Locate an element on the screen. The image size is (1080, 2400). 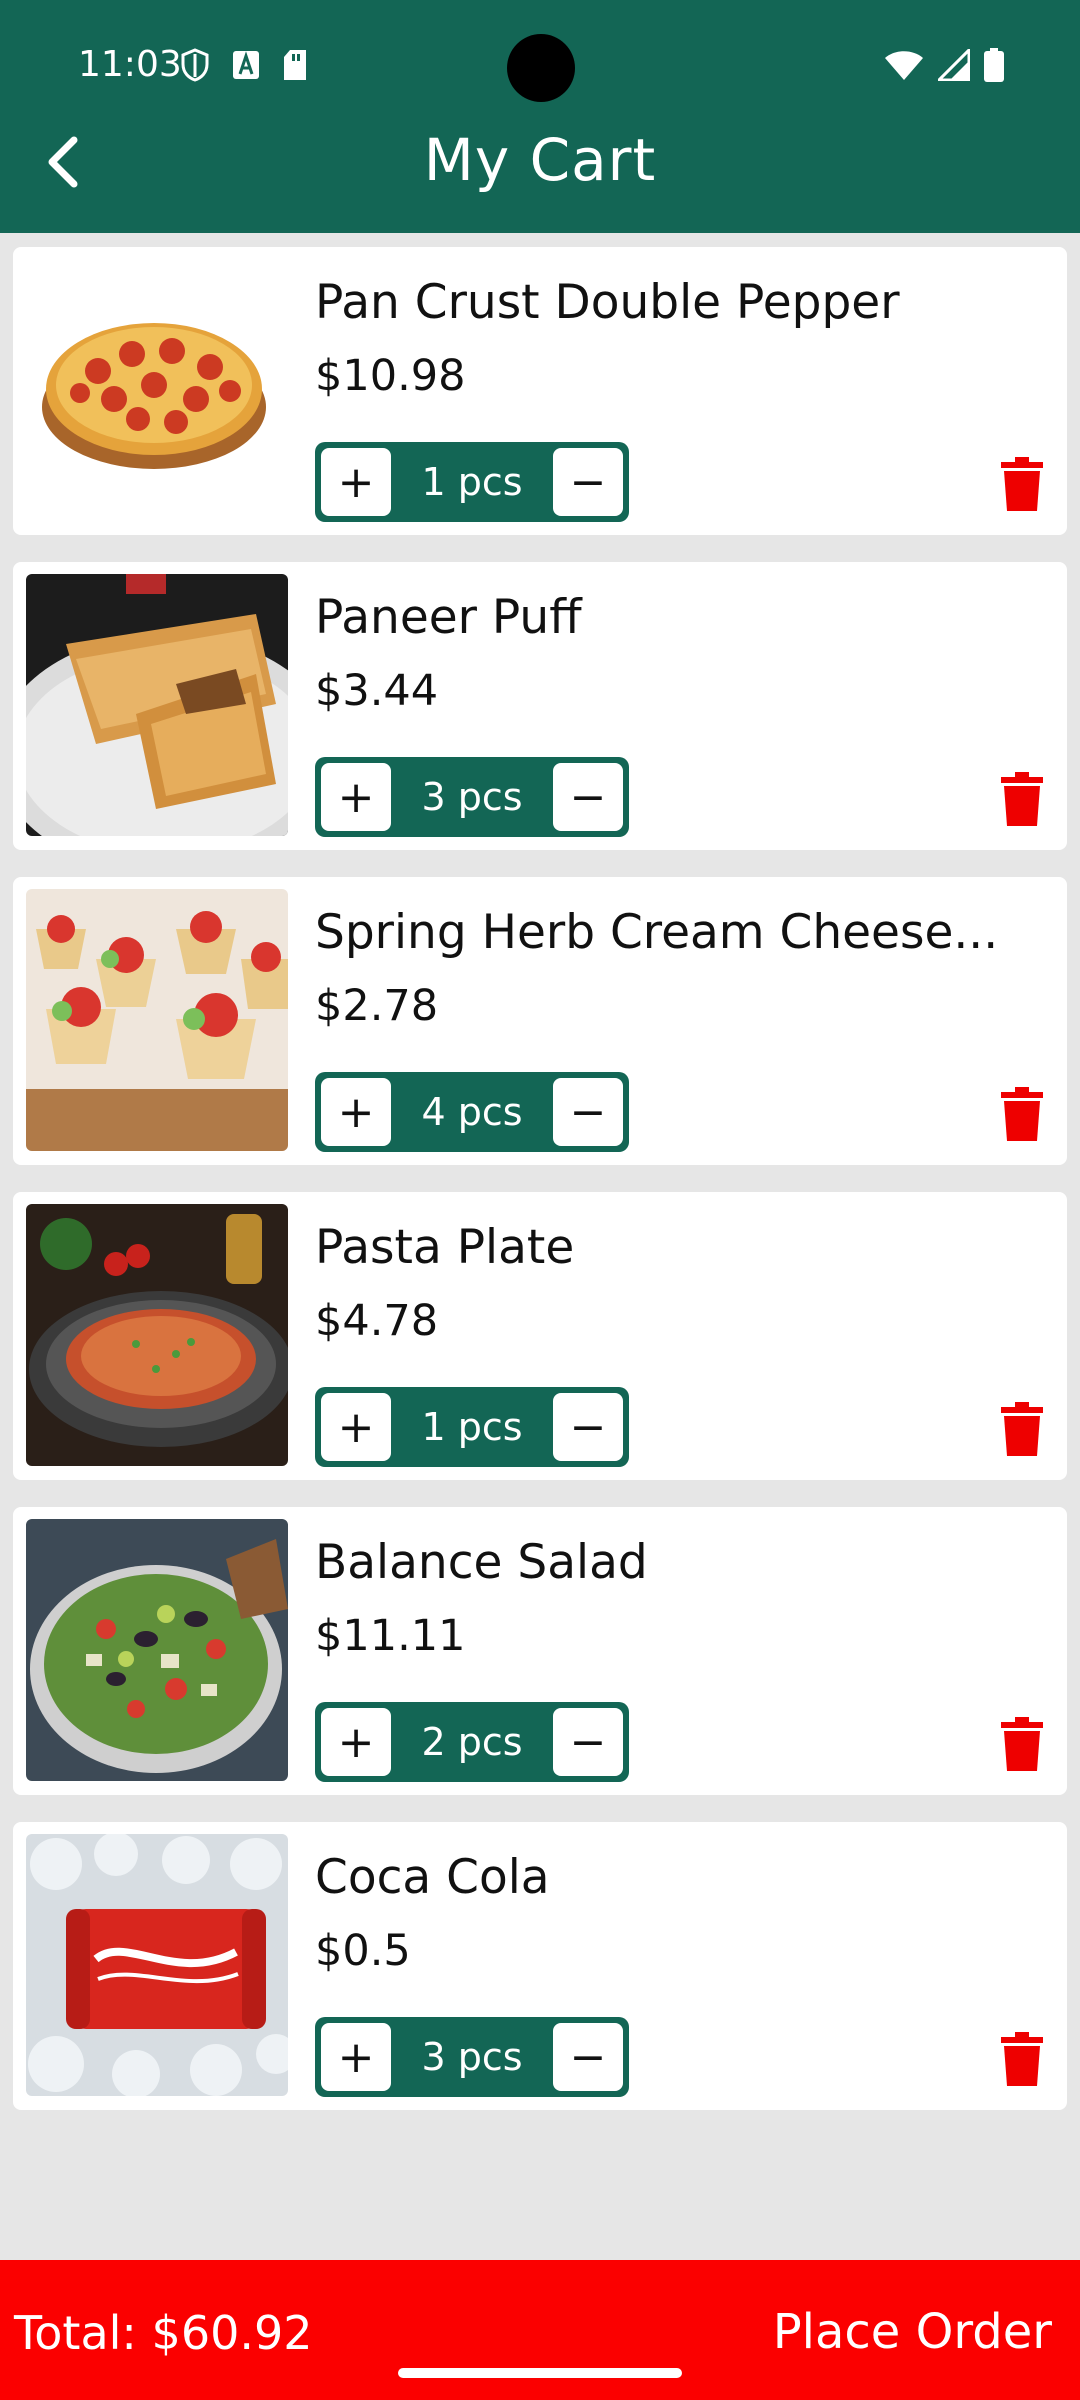
quantity-value: 2 pcs is located at coordinates (472, 1742).